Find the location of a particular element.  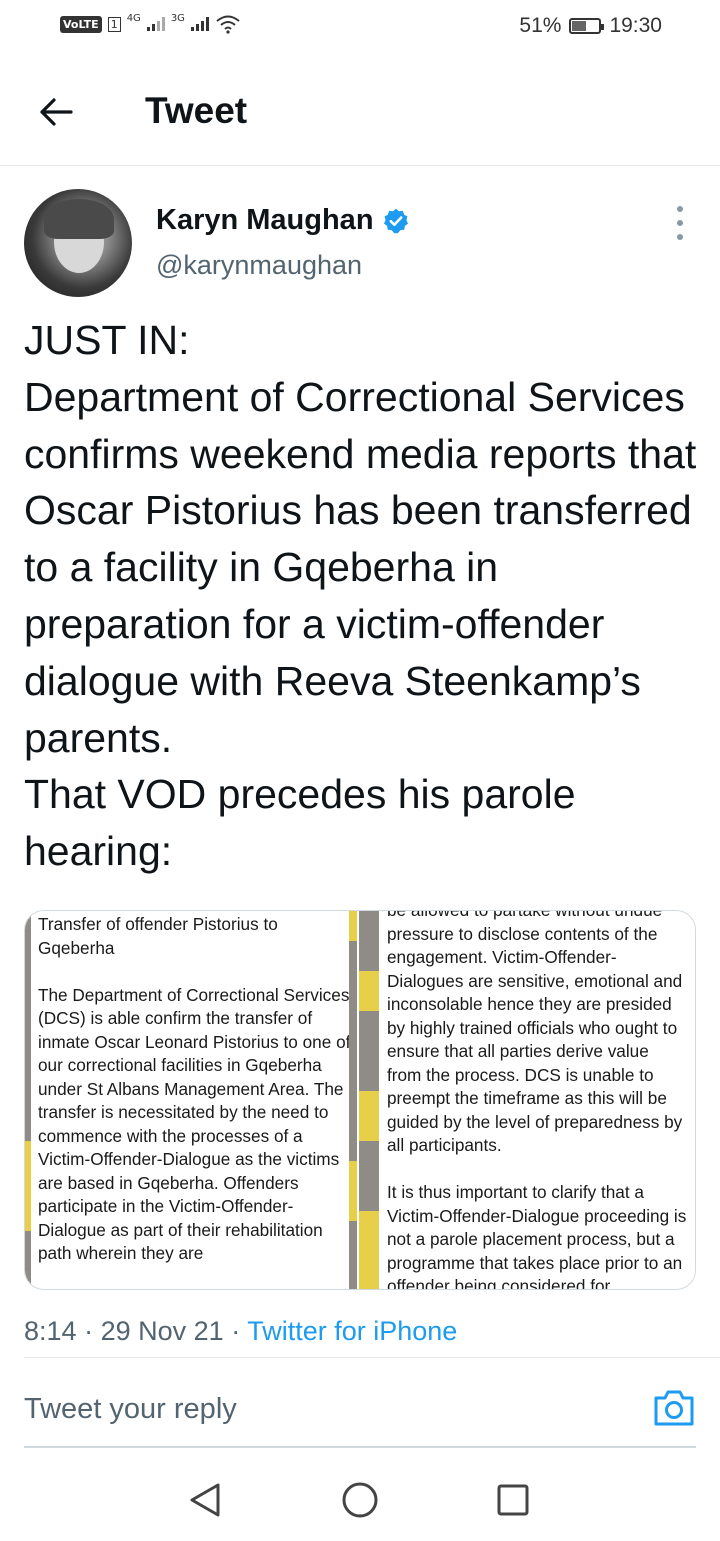

wifi-icon is located at coordinates (228, 24).